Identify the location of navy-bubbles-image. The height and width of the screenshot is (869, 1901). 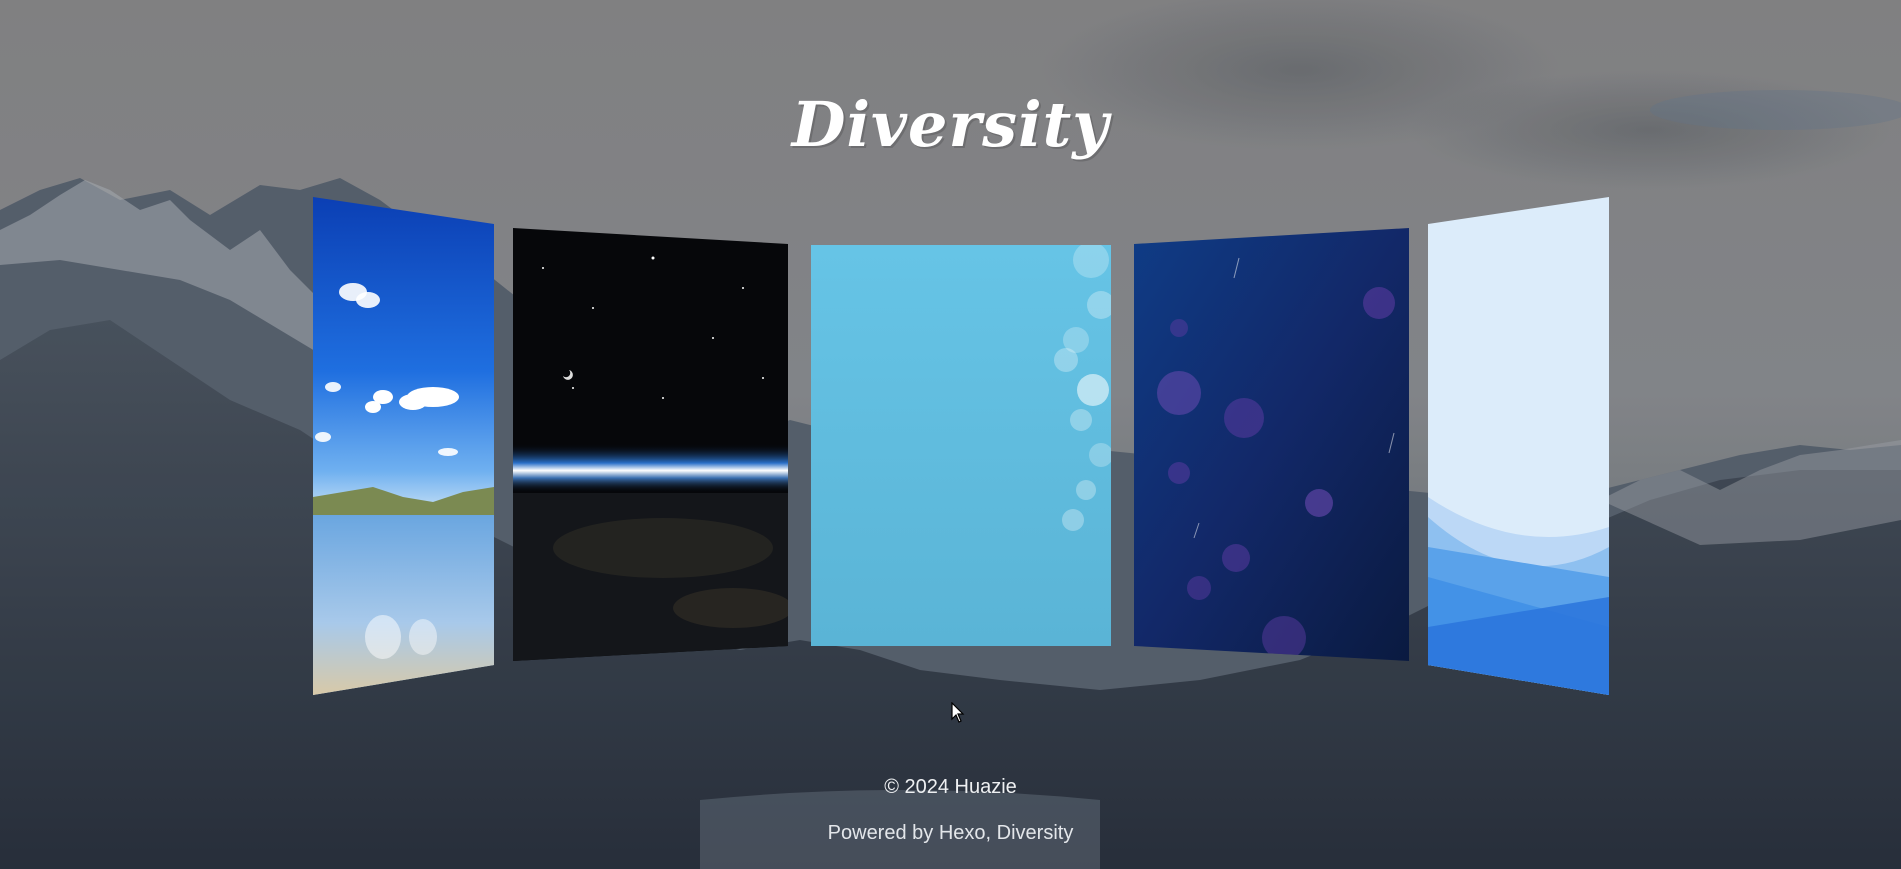
(1271, 444).